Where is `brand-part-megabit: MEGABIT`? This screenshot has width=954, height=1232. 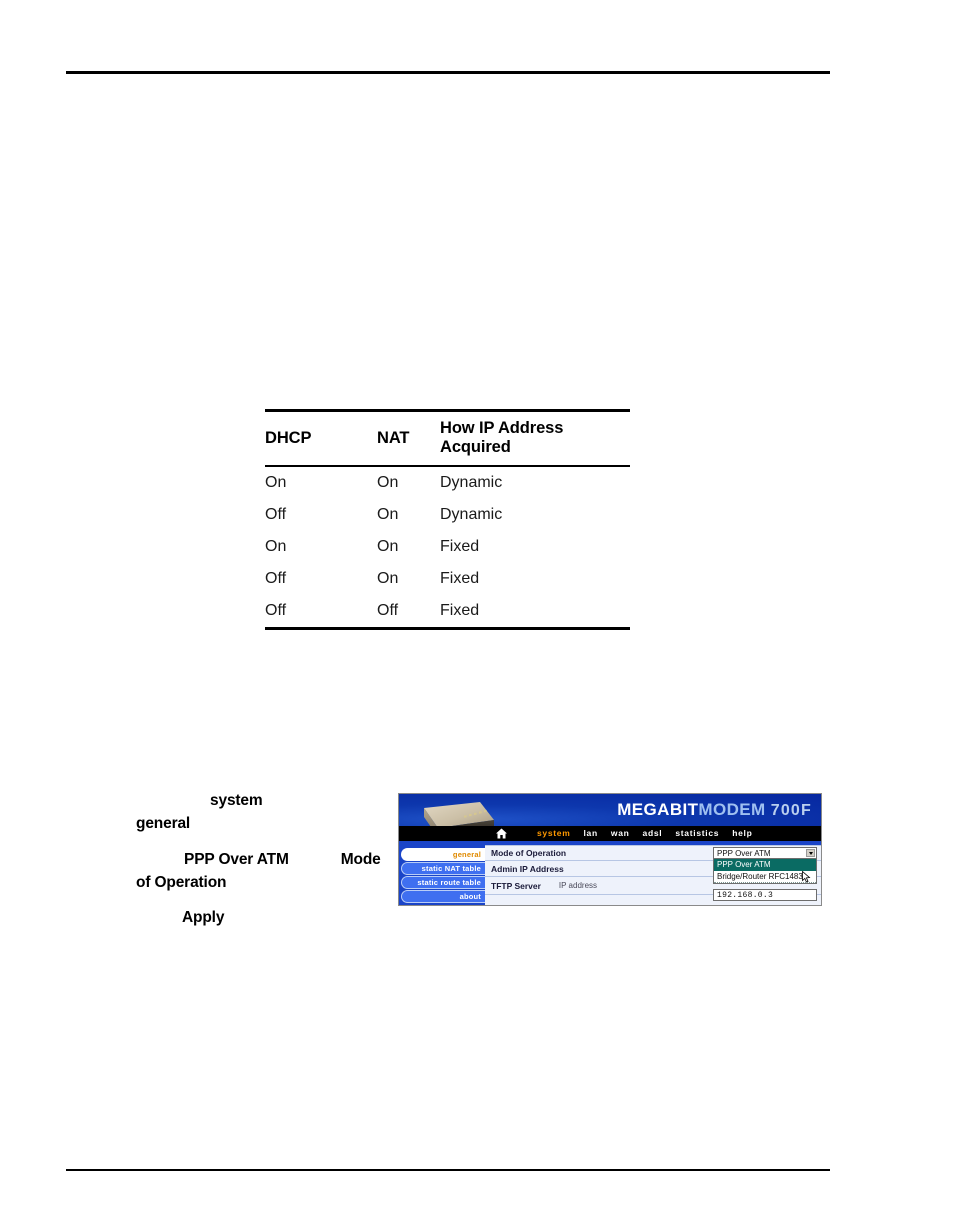 brand-part-megabit: MEGABIT is located at coordinates (658, 809).